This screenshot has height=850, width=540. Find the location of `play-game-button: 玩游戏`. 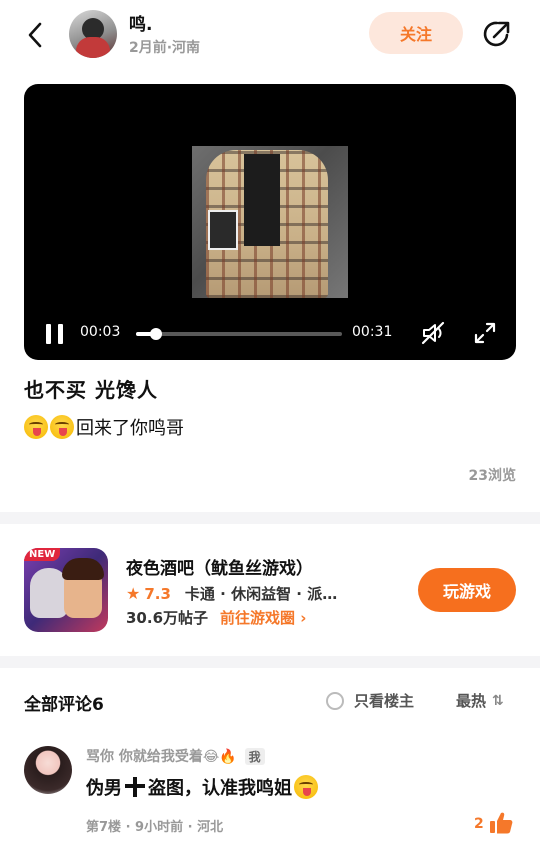

play-game-button: 玩游戏 is located at coordinates (467, 590).